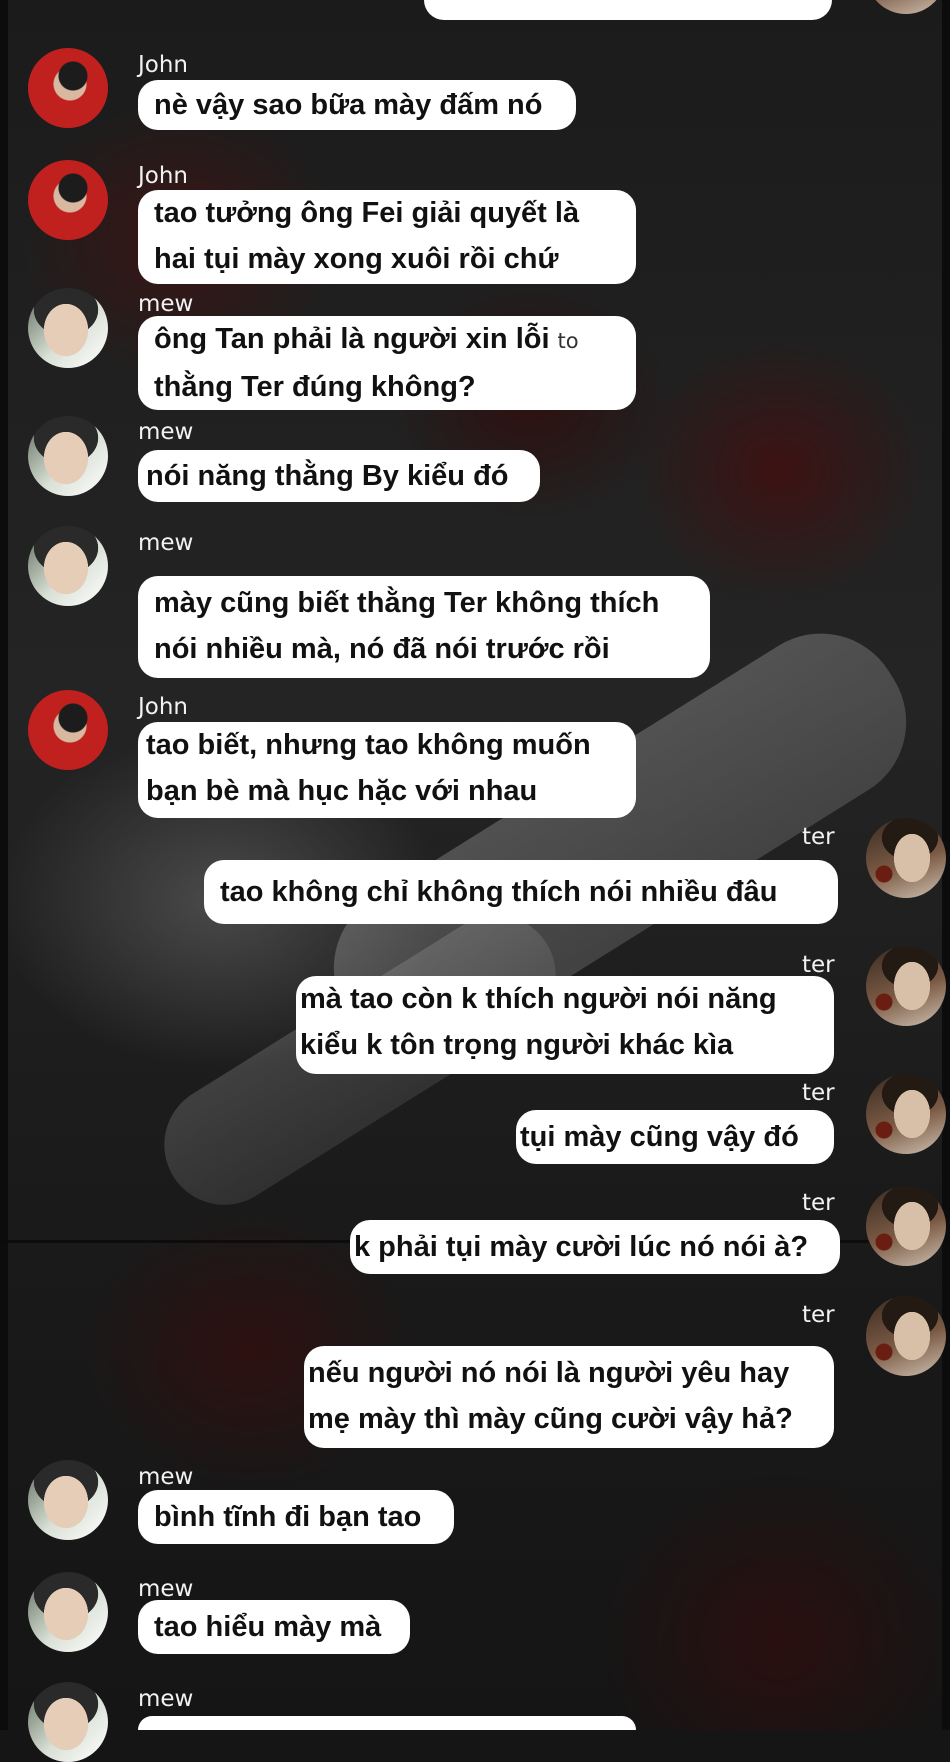  I want to click on message-text: thằng Ter đúng không?, so click(315, 387).